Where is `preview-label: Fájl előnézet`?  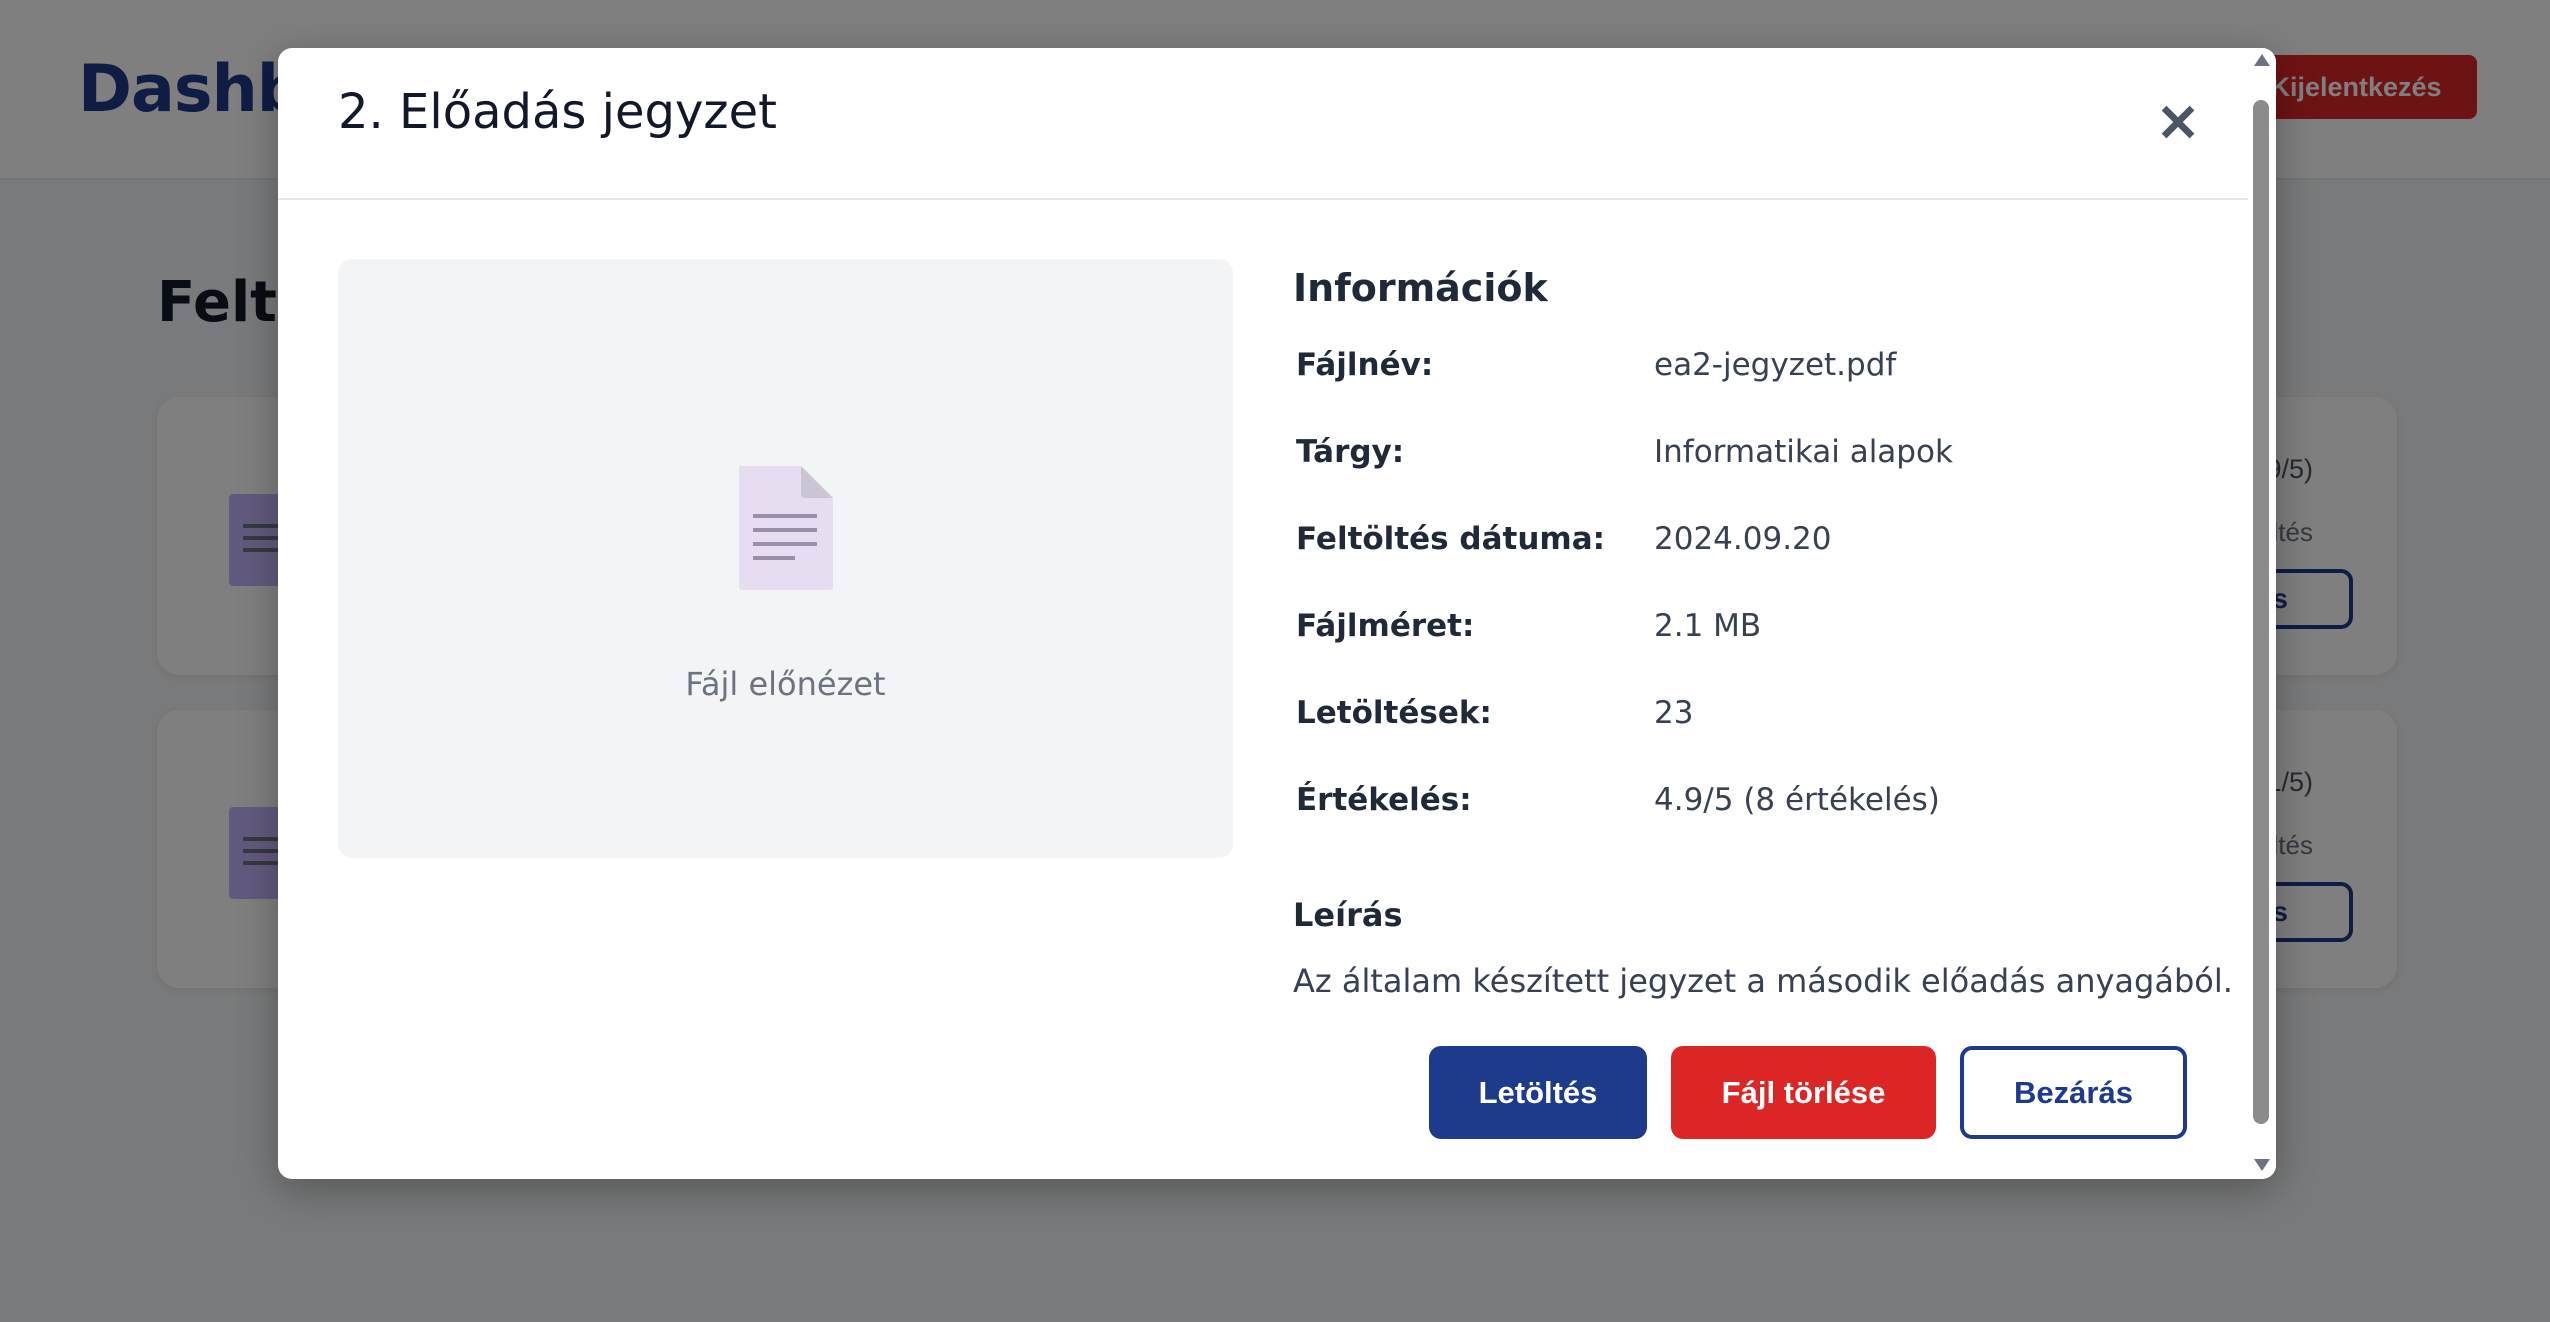
preview-label: Fájl előnézet is located at coordinates (785, 684).